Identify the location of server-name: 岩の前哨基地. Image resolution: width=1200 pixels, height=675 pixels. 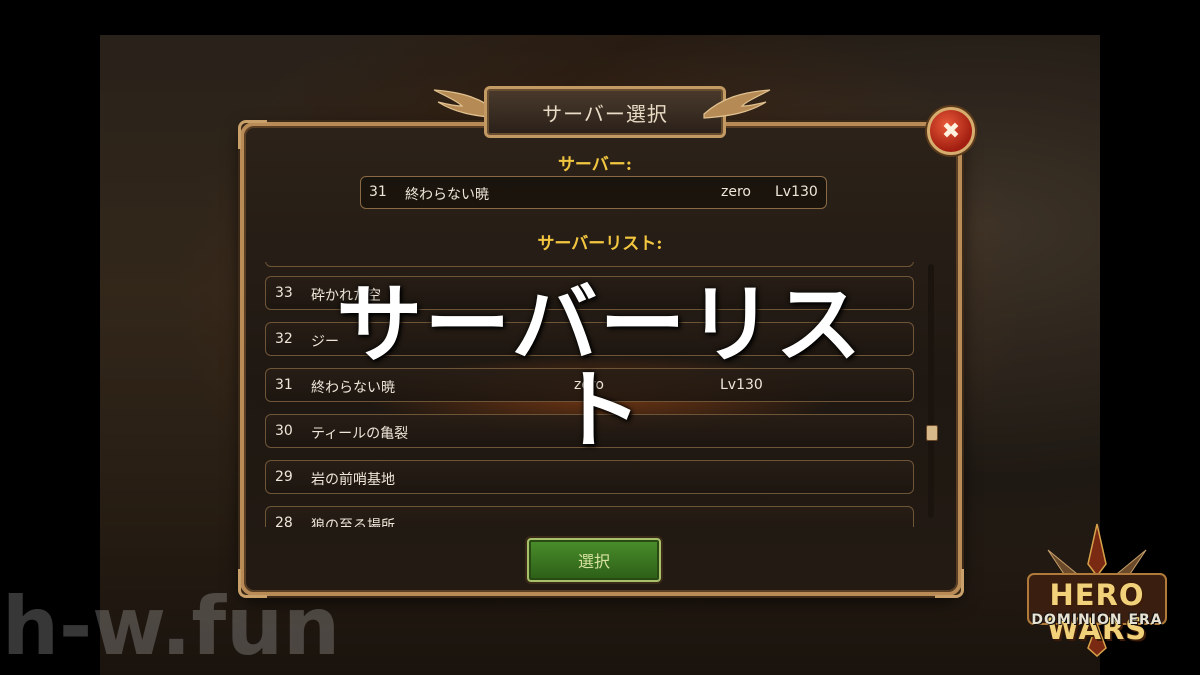
(353, 480).